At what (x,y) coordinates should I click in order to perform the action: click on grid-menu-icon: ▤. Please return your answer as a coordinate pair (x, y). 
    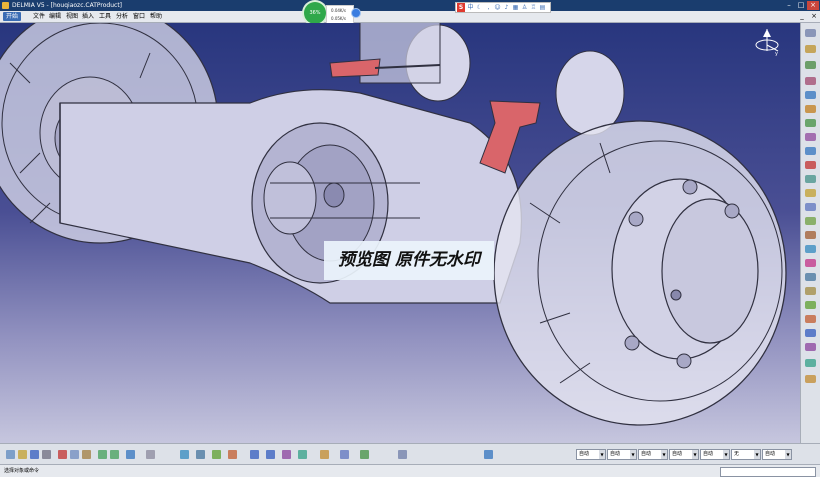
    Looking at the image, I should click on (542, 7).